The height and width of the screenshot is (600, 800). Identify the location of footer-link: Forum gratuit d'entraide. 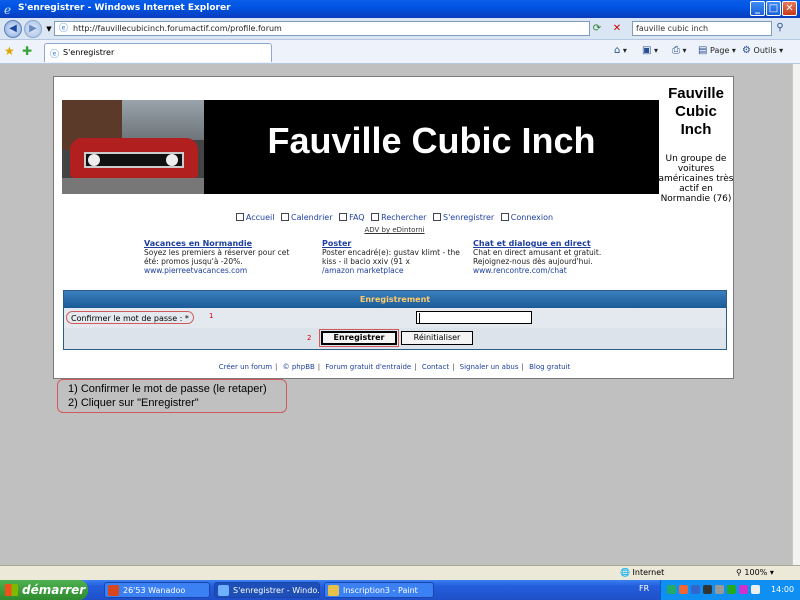
(368, 367).